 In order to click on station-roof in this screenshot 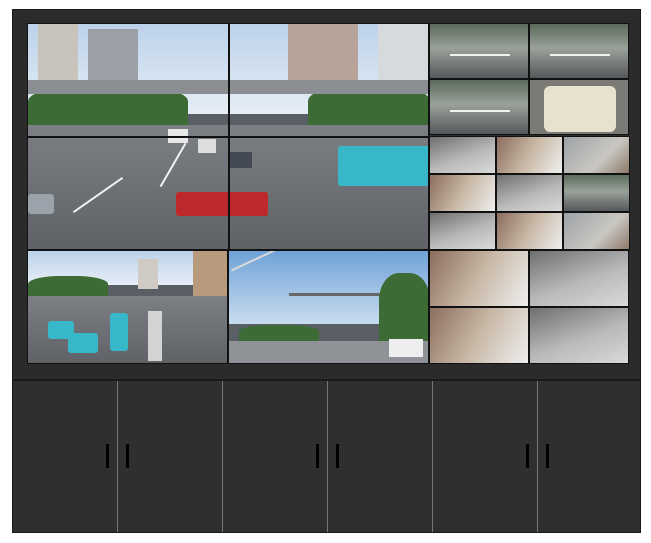, I will do `click(155, 336)`.